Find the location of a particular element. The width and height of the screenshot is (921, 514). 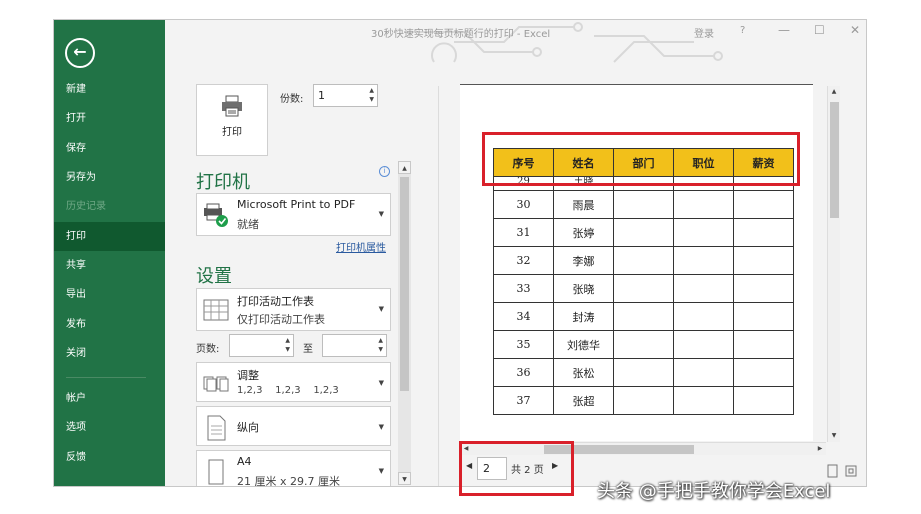

sidebar-item-print: 打印 is located at coordinates (109, 236).